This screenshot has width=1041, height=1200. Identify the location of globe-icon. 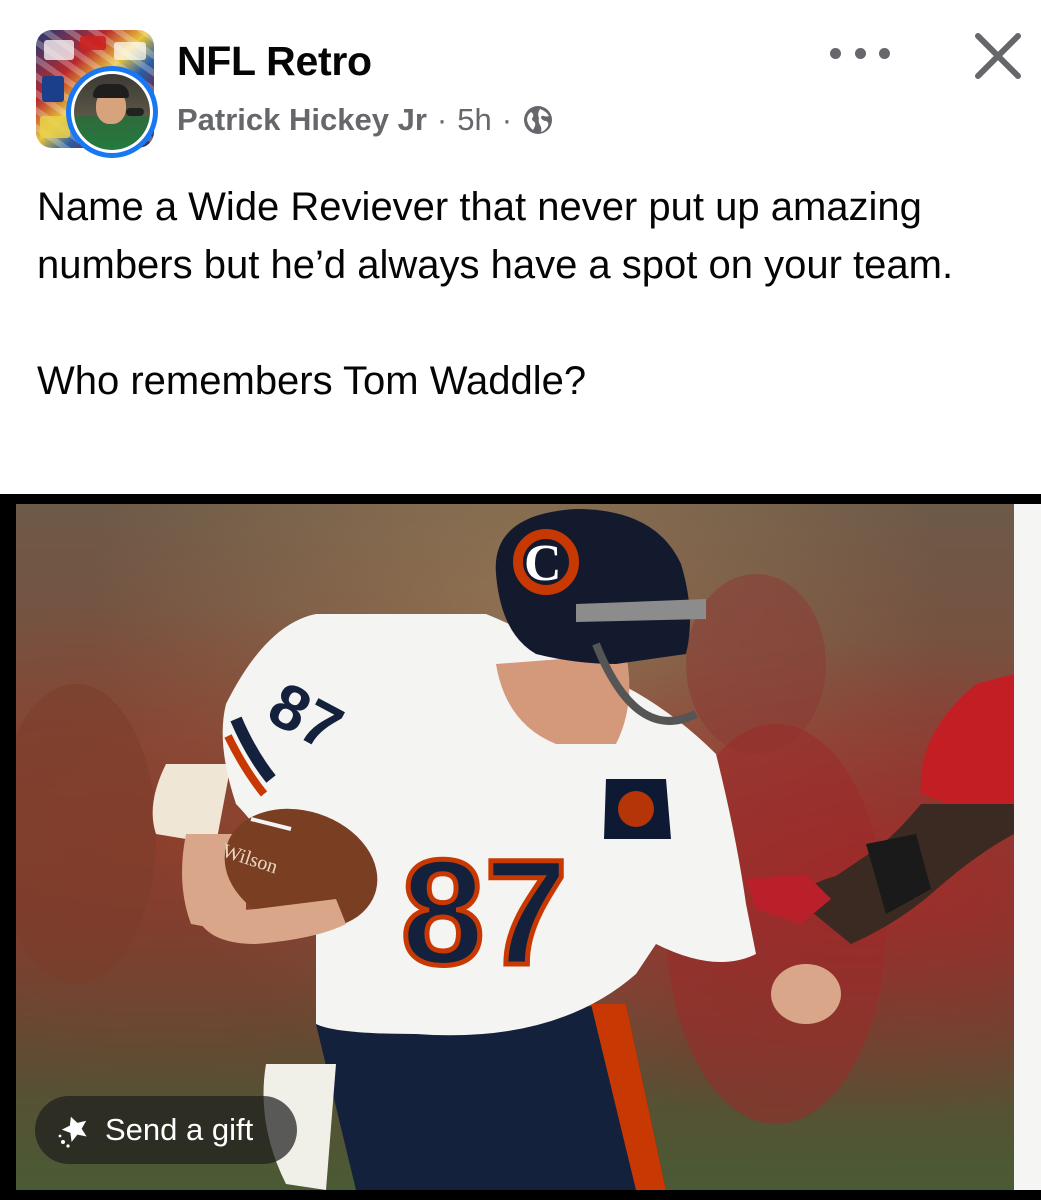
(538, 120).